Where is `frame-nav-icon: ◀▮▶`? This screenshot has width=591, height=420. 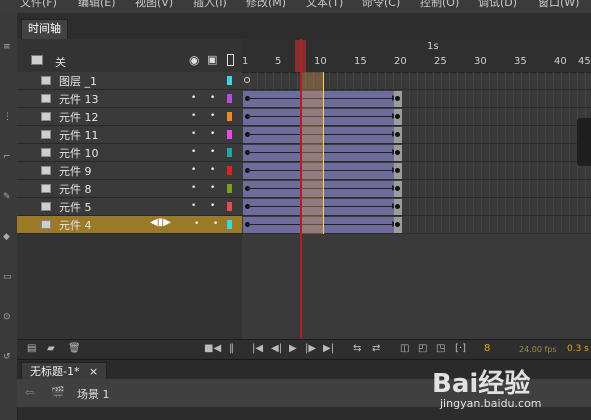
frame-nav-icon: ◀▮▶ is located at coordinates (160, 222).